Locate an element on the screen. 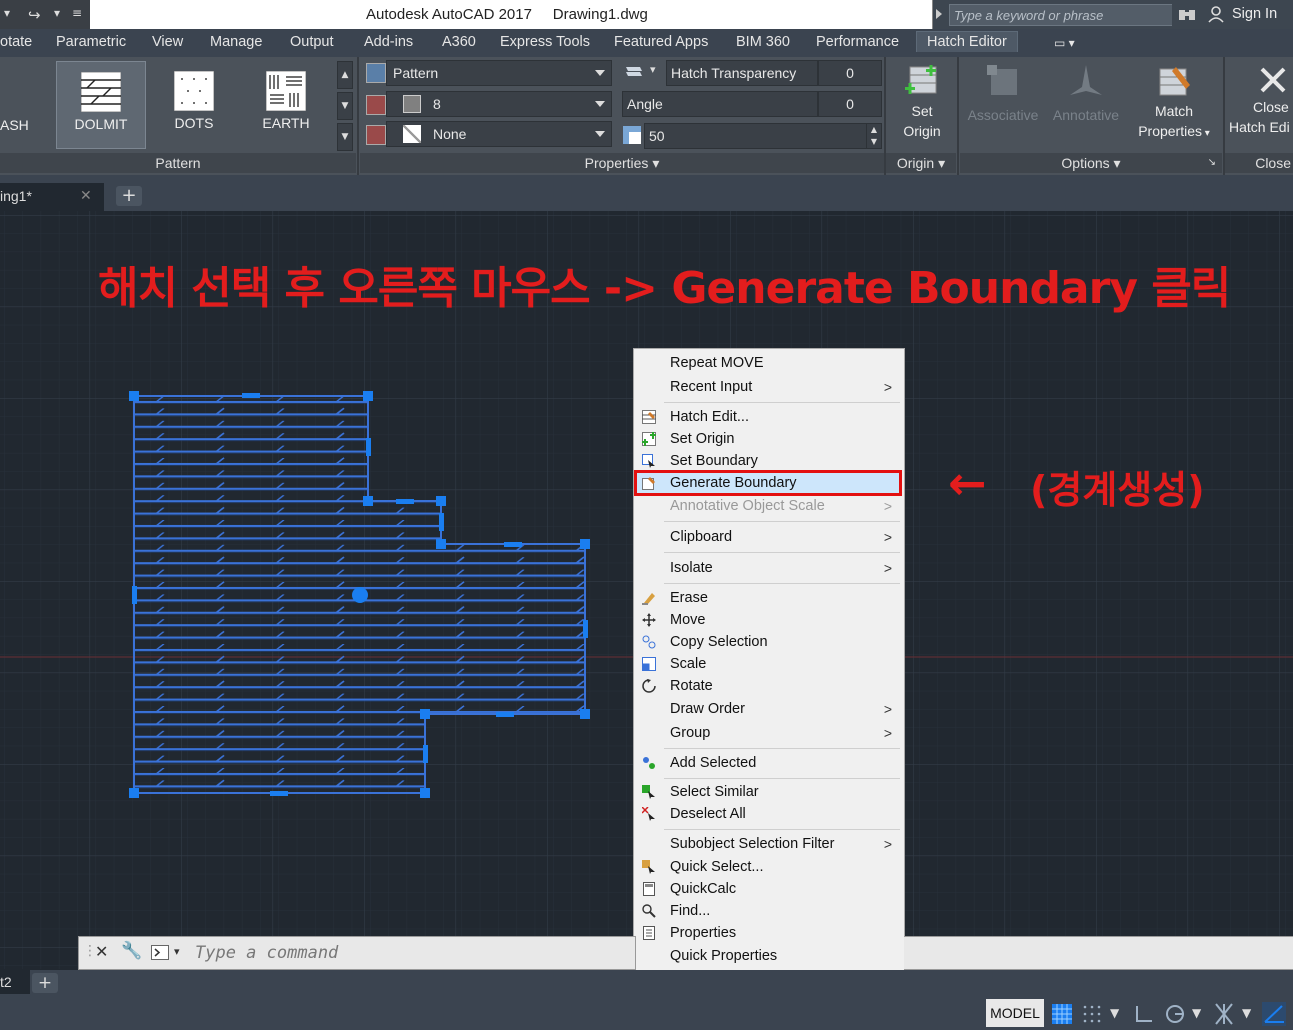 The height and width of the screenshot is (1030, 1293). tab-parametric: Parametric is located at coordinates (91, 42).